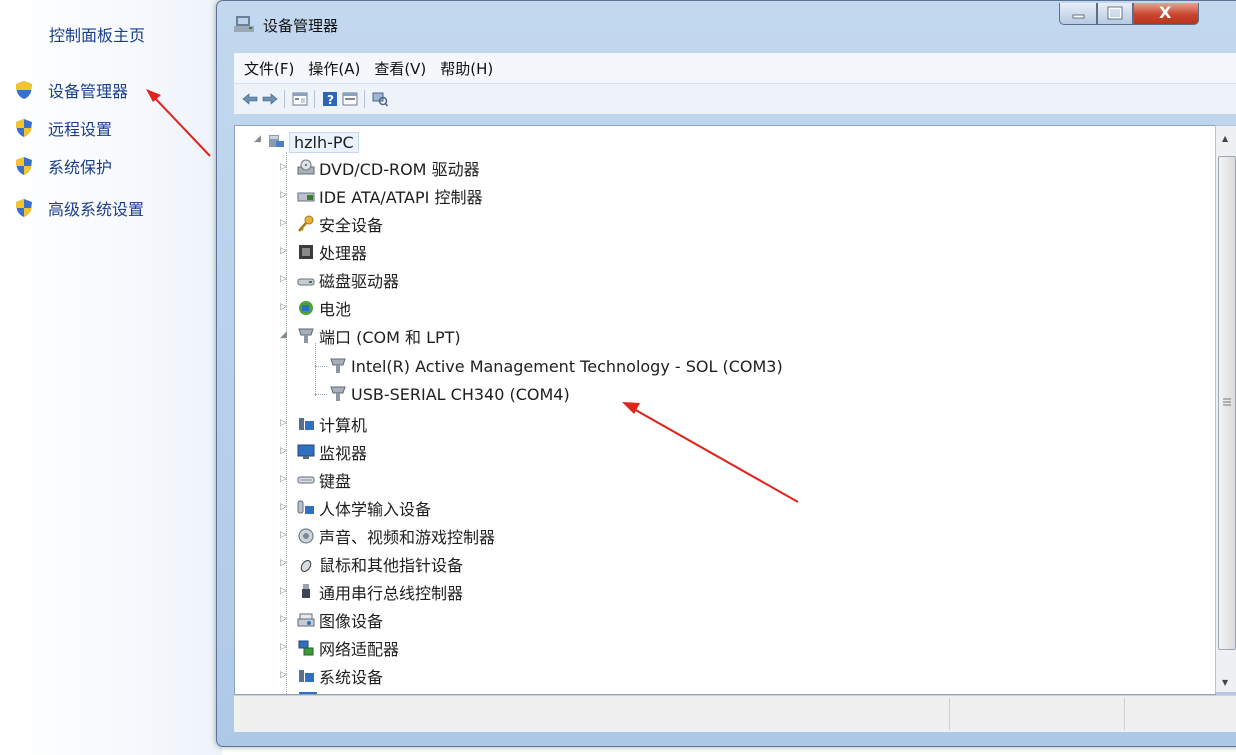 Image resolution: width=1236 pixels, height=755 pixels. What do you see at coordinates (270, 99) in the screenshot?
I see `forward-arrow-icon` at bounding box center [270, 99].